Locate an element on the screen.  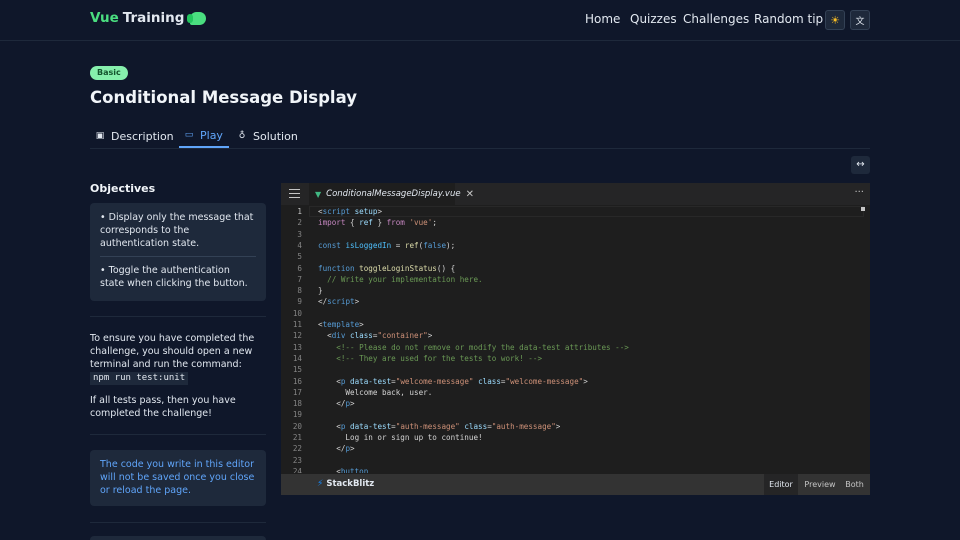
minimap-marker is located at coordinates (863, 209).